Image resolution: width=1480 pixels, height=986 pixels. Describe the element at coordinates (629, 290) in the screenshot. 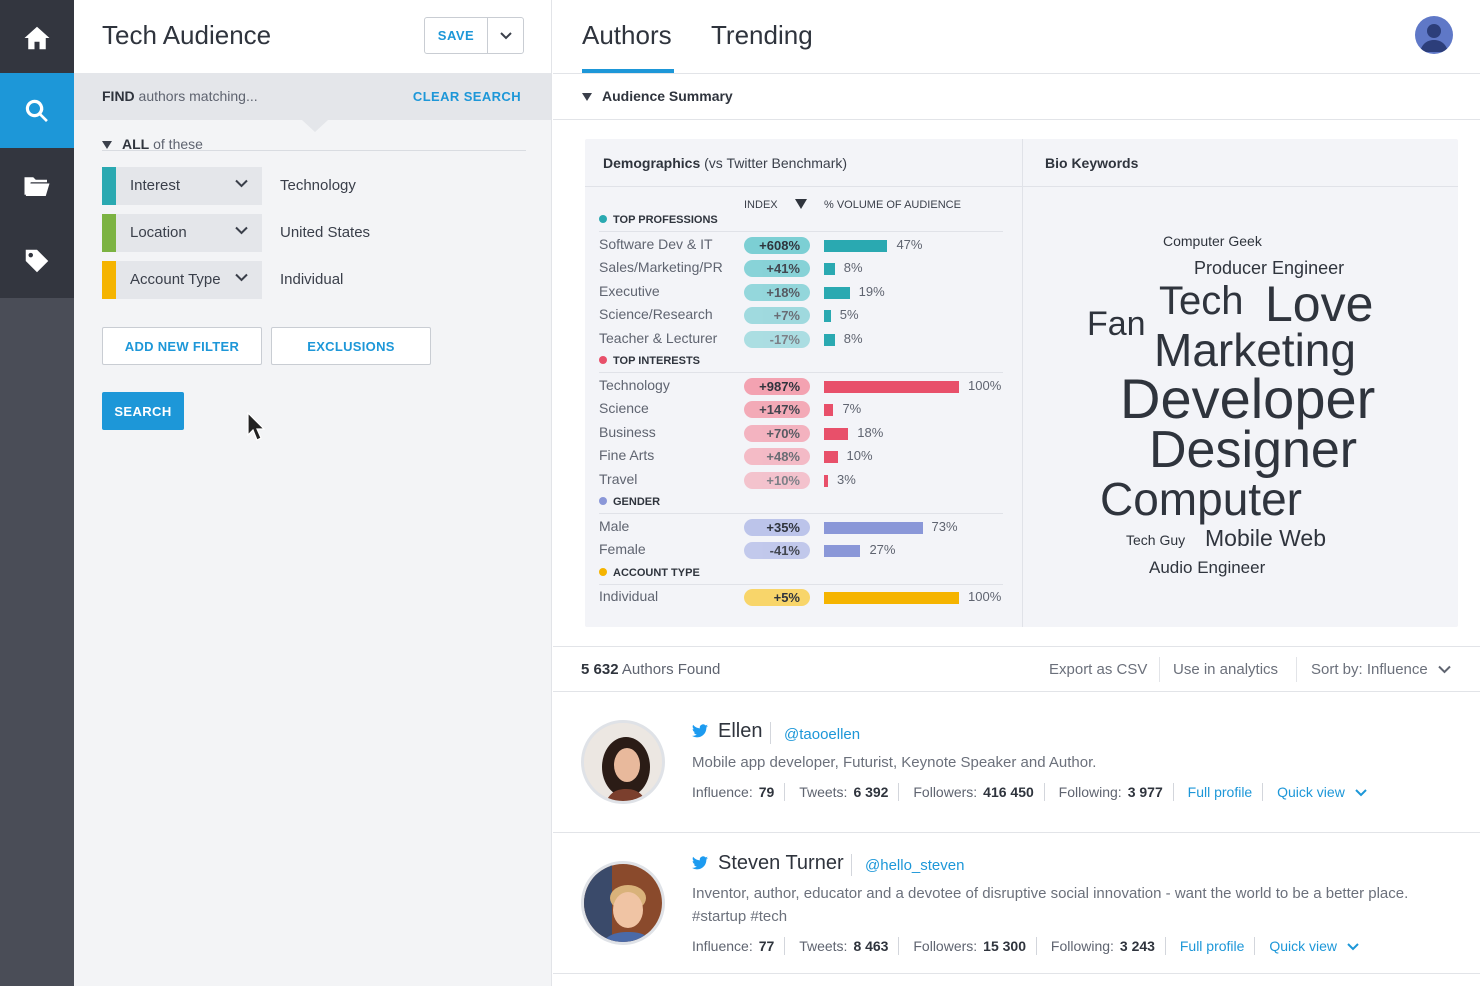

I see `demographic-label: Executive` at that location.